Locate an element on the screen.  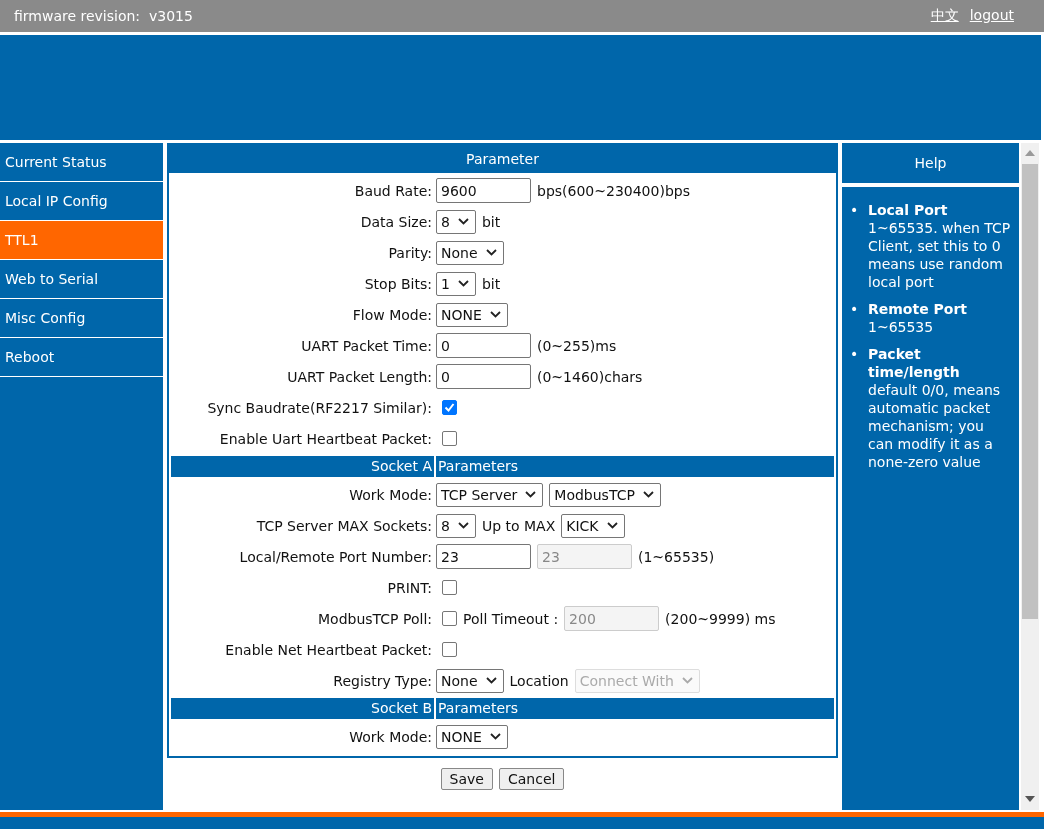
hint-text: bps(600~230400)bps is located at coordinates (613, 190).